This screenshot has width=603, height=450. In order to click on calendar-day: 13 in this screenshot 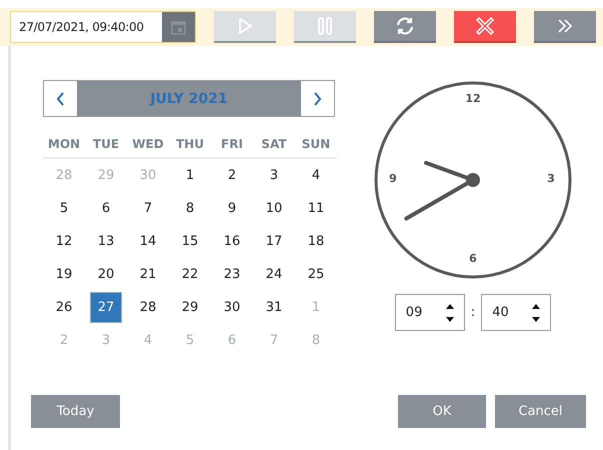, I will do `click(106, 241)`.